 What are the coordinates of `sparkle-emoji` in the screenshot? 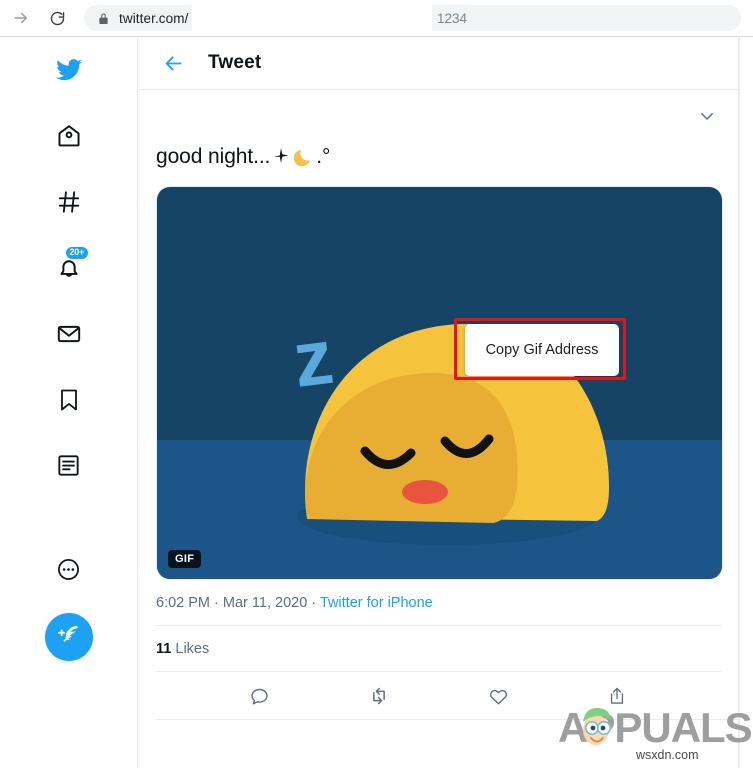 It's located at (281, 157).